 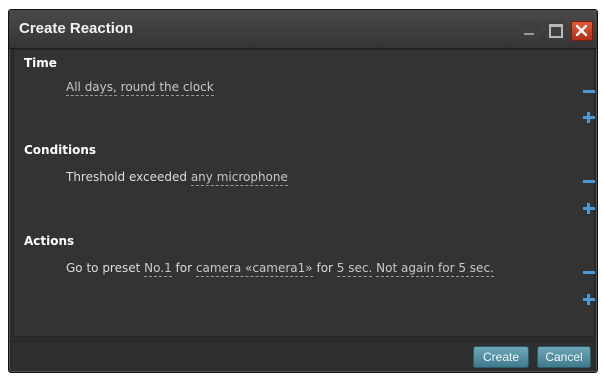 What do you see at coordinates (555, 30) in the screenshot?
I see `maximize-button` at bounding box center [555, 30].